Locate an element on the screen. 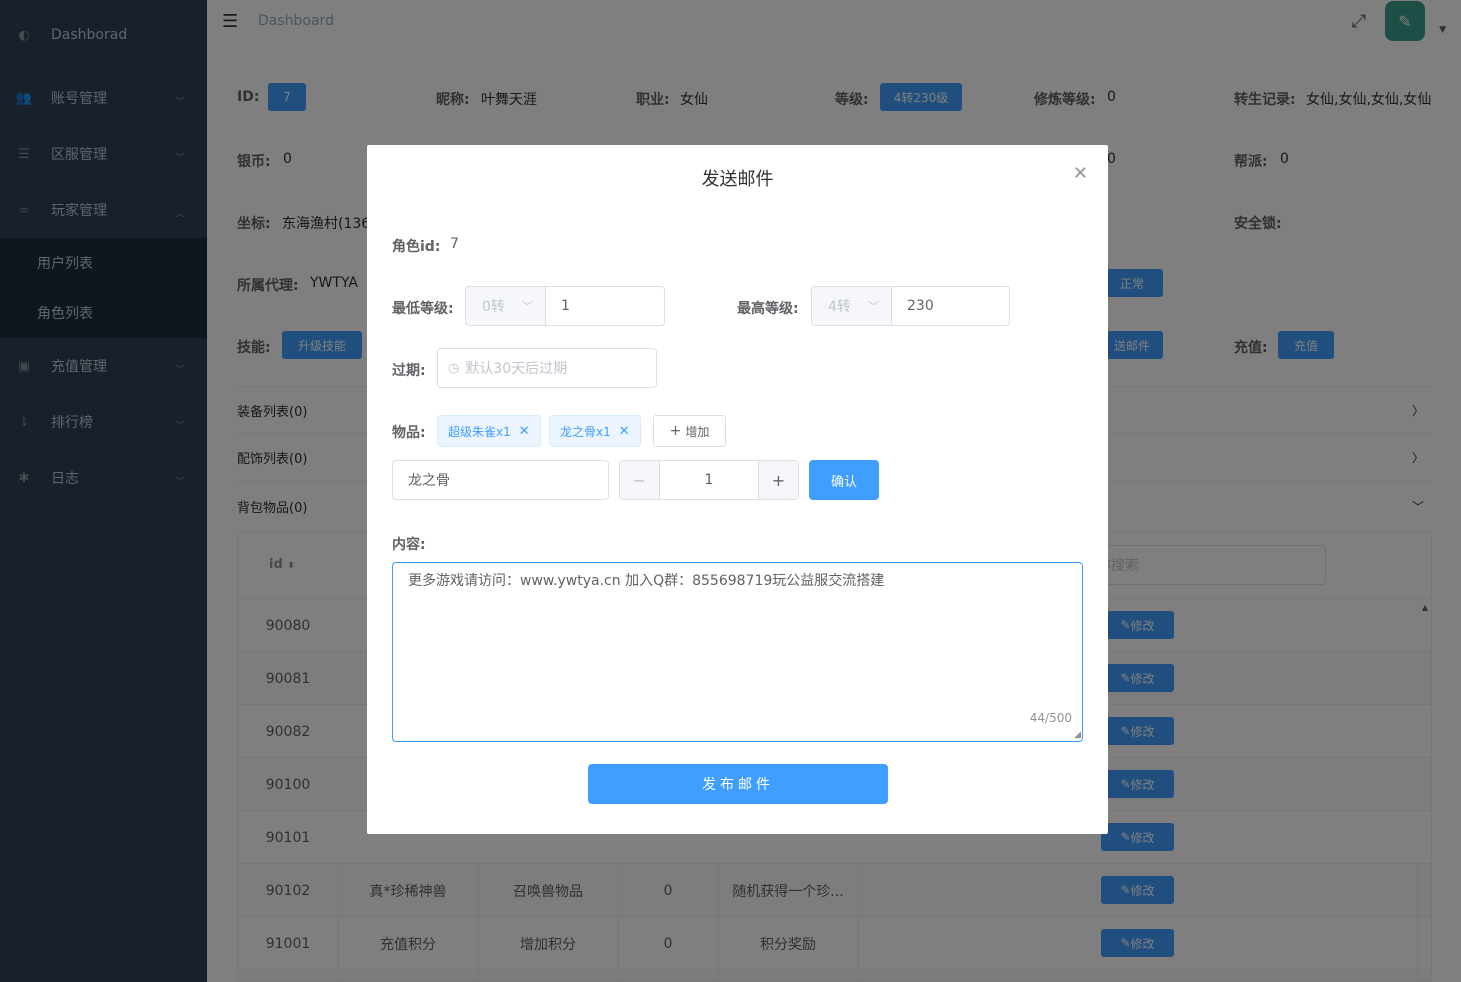 The image size is (1461, 982). item-tag-label: 龙之骨x1 is located at coordinates (585, 431).